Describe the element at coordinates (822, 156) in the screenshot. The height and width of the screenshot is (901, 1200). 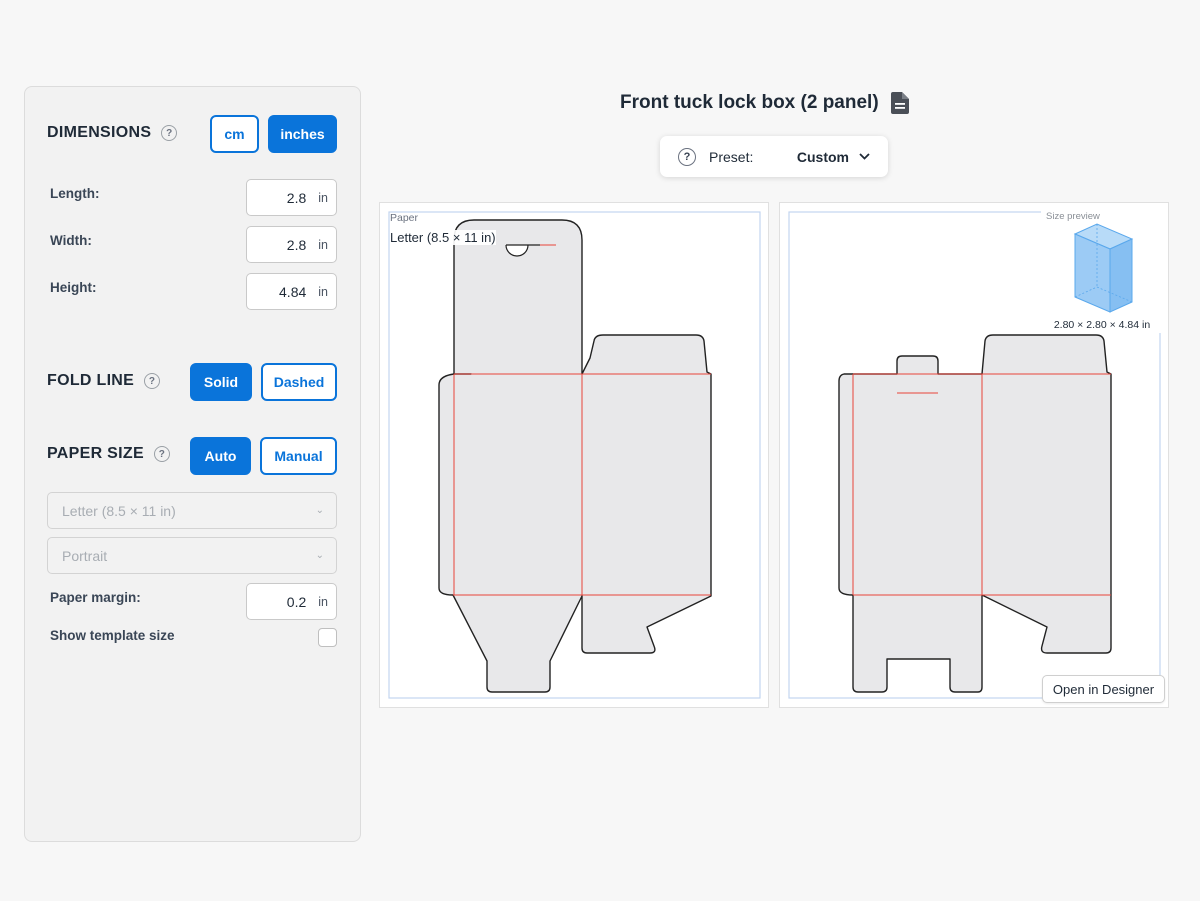
I see `preset-value: Custom` at that location.